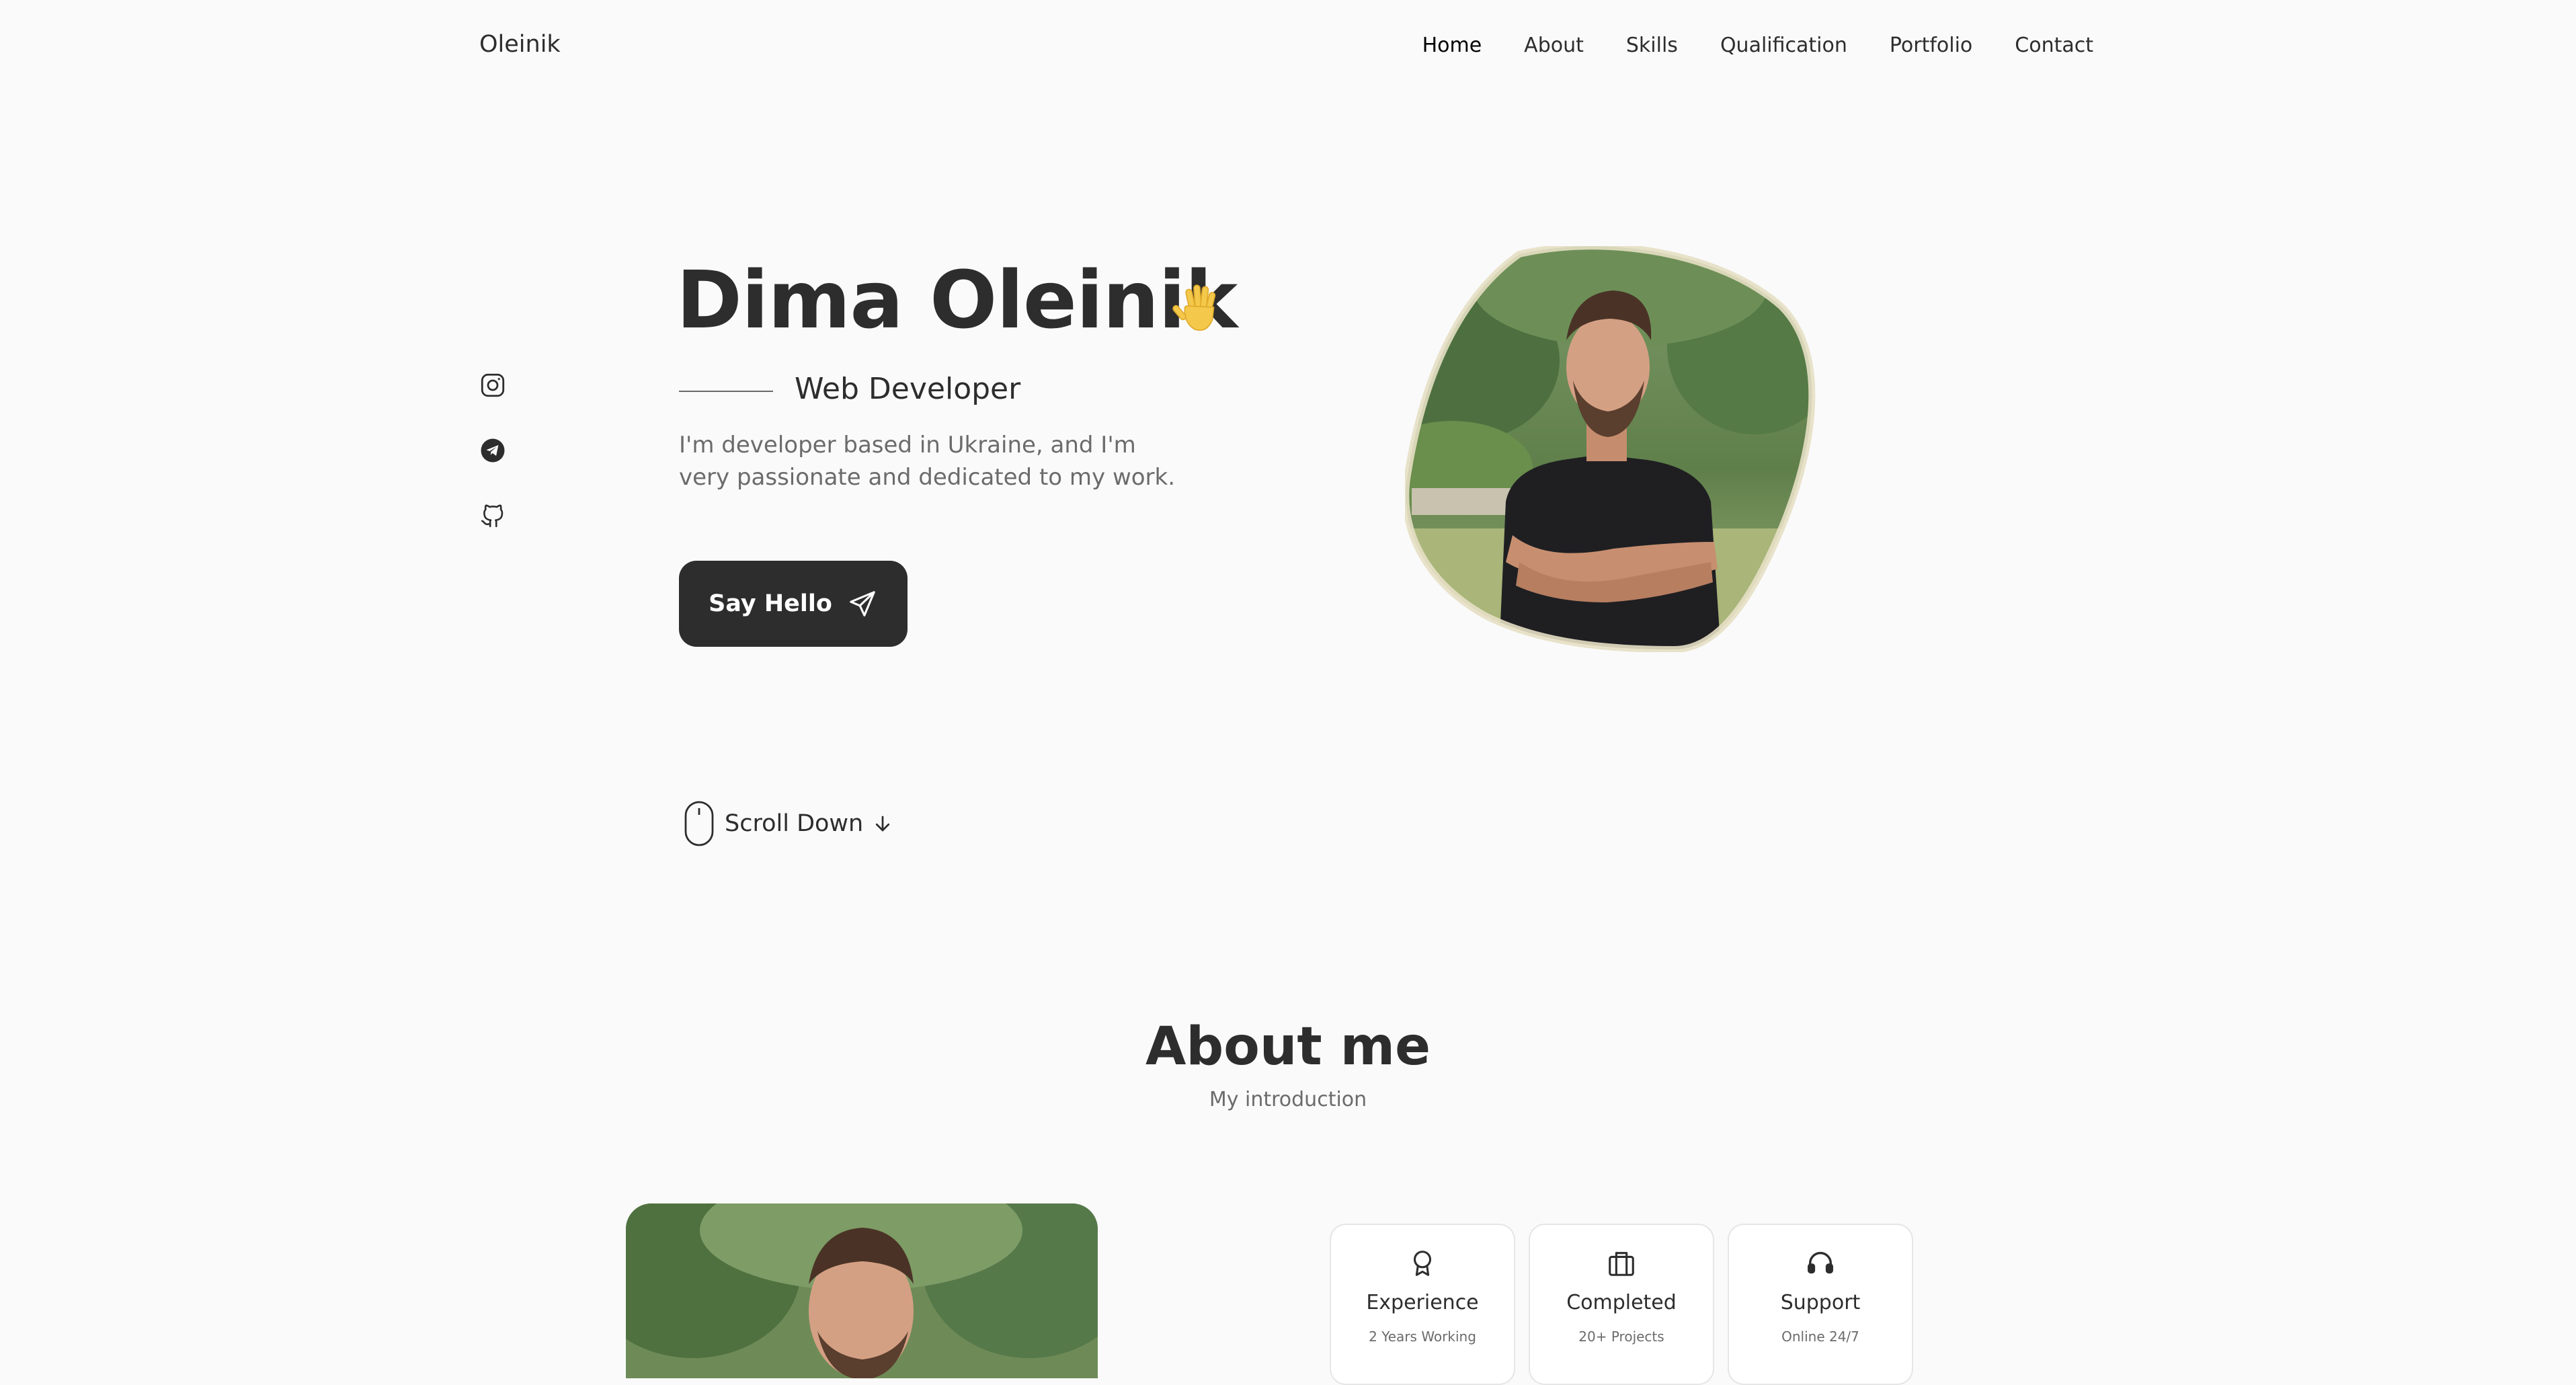 This screenshot has height=1385, width=2576. I want to click on info-card-completed: Completed 20+ Projects, so click(1621, 1304).